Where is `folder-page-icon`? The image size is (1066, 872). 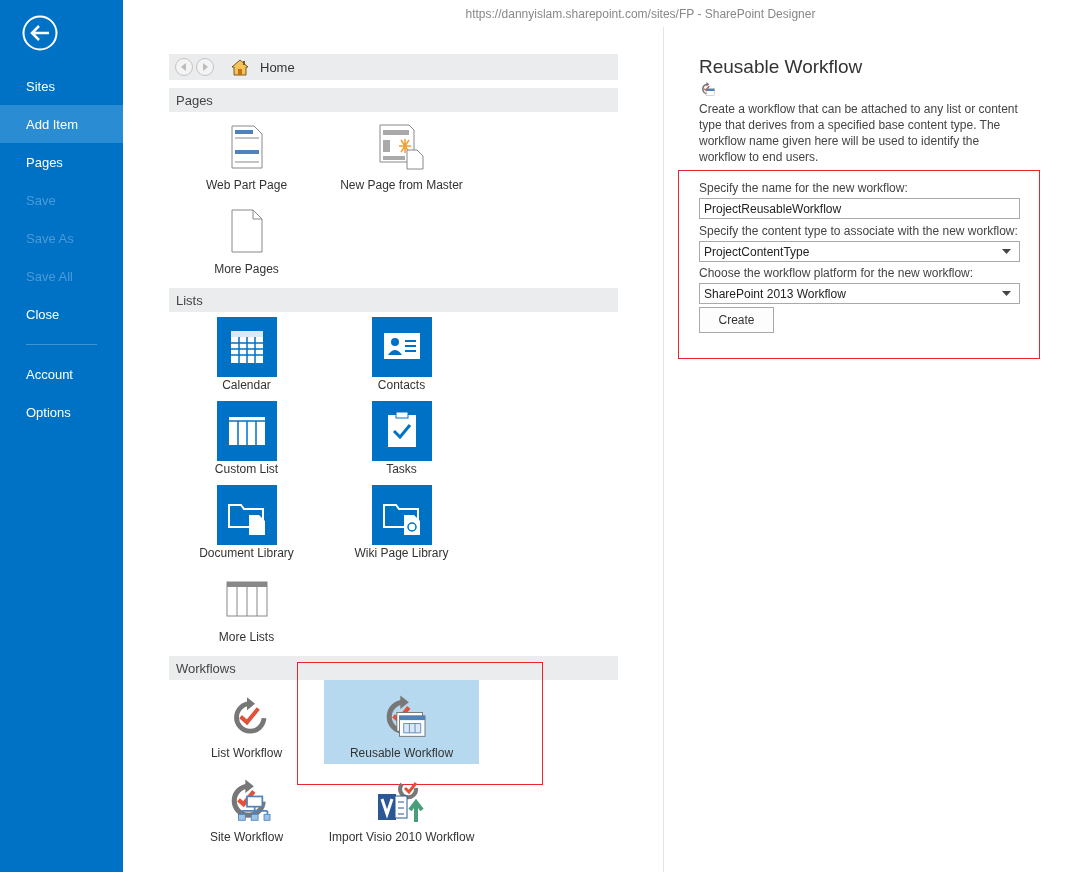
folder-page-icon is located at coordinates (401, 515).